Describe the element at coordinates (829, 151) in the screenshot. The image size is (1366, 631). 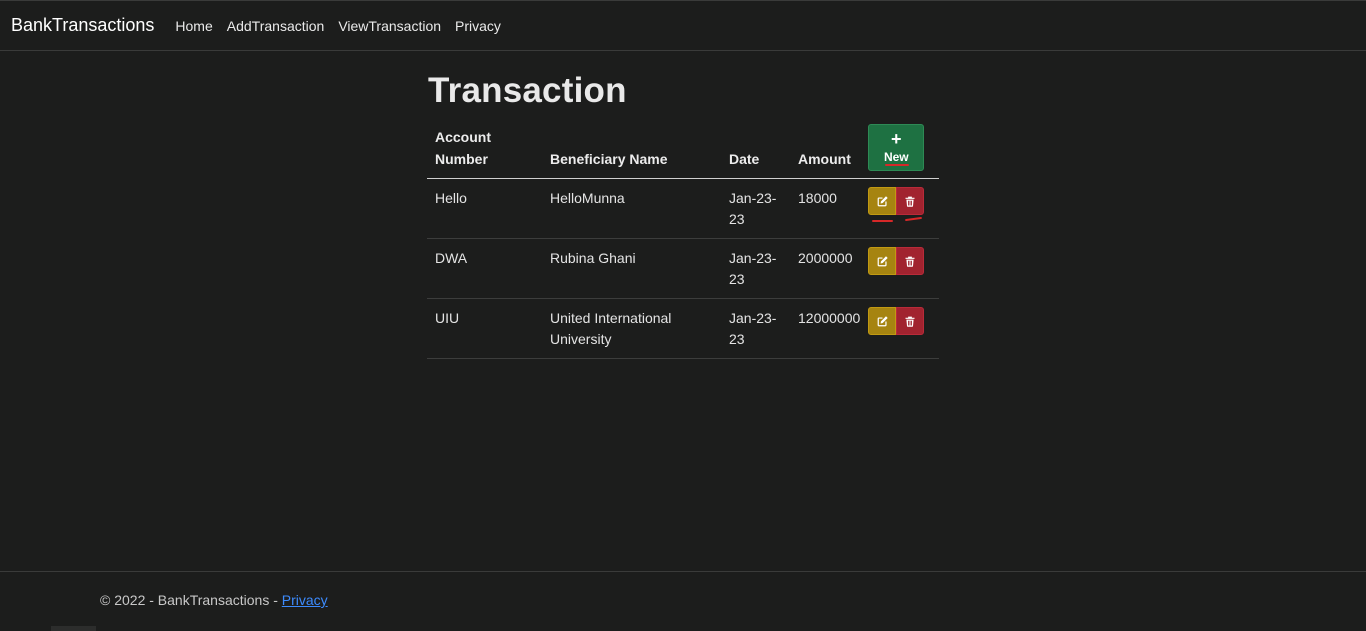
I see `header-amount: Amount` at that location.